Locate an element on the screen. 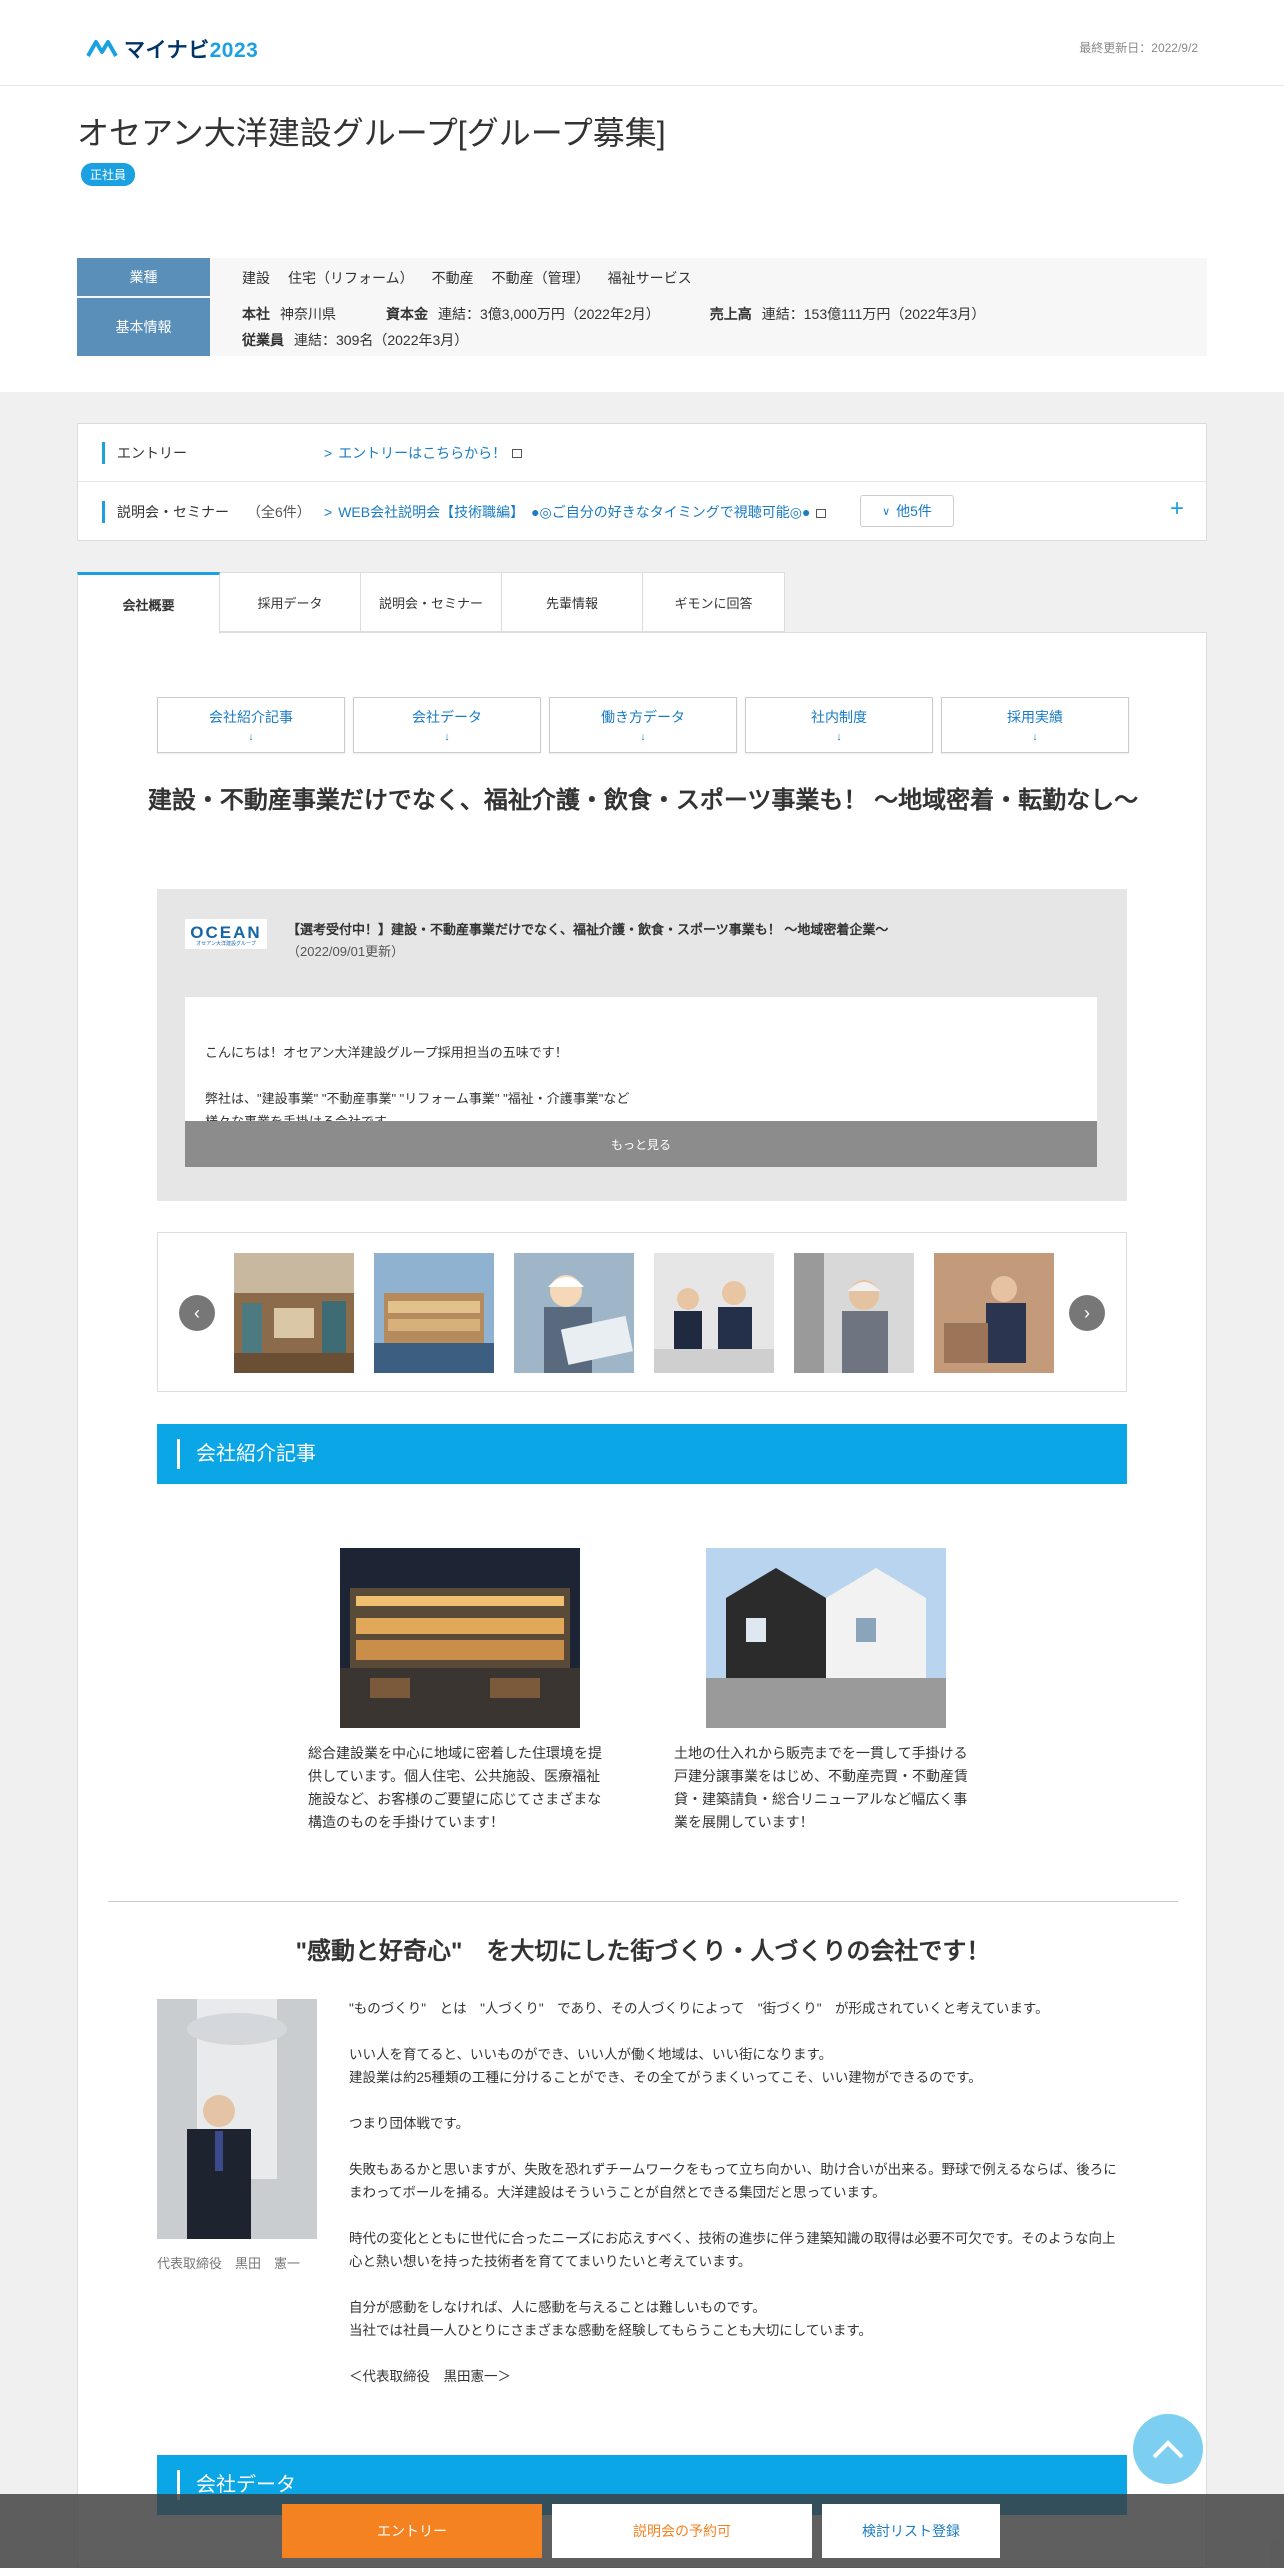 The image size is (1284, 2568). bottom-action-bar: エントリー 説明会の予約可 検討リスト登録 is located at coordinates (642, 2531).